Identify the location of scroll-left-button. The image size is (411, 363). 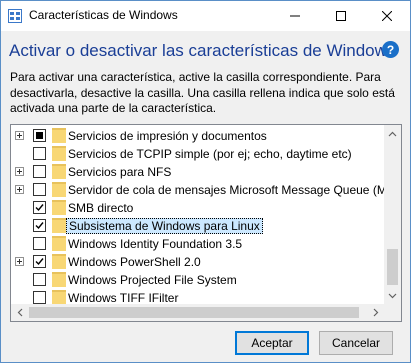
(19, 312).